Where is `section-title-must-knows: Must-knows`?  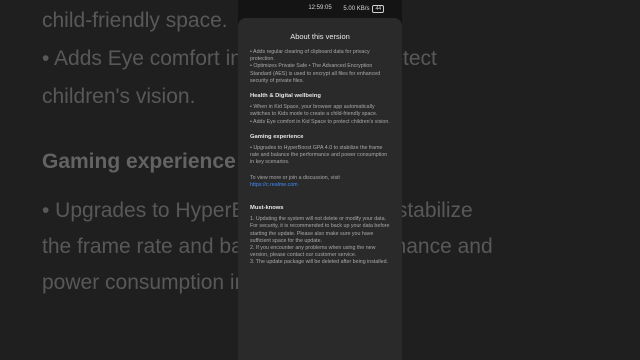 section-title-must-knows: Must-knows is located at coordinates (267, 208).